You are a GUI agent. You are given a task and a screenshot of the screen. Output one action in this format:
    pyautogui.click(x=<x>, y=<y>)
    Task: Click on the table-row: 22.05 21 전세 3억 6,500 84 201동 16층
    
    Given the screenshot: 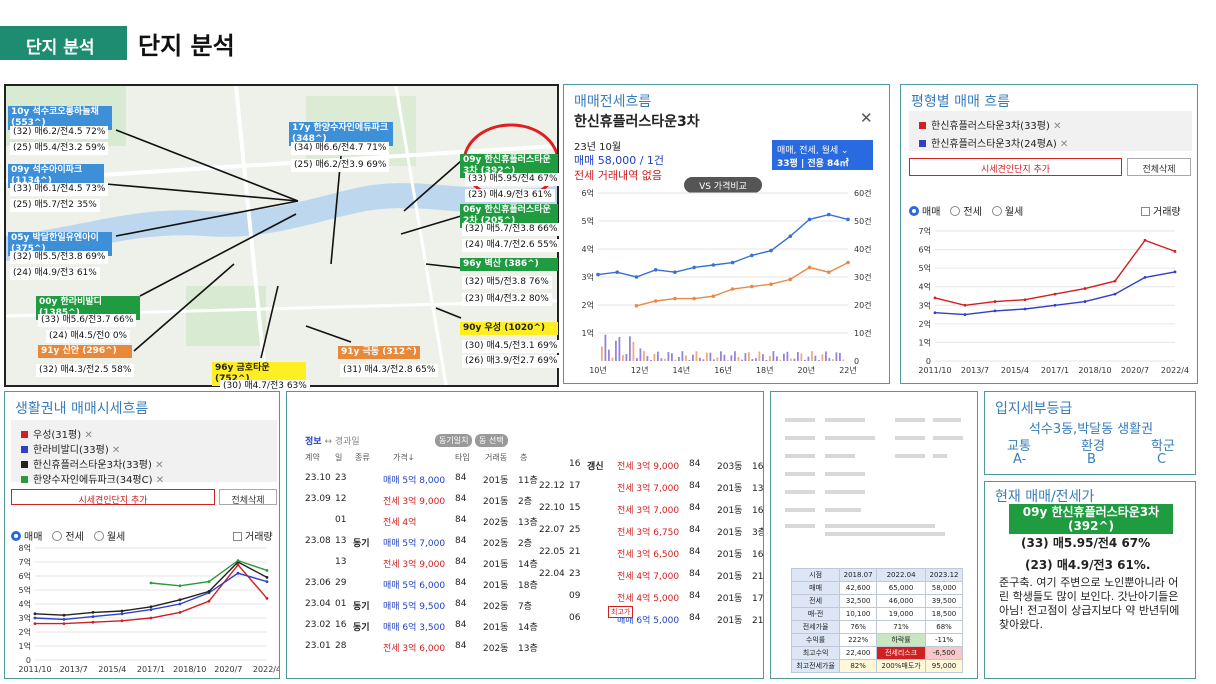 What is the action you would take?
    pyautogui.click(x=651, y=554)
    